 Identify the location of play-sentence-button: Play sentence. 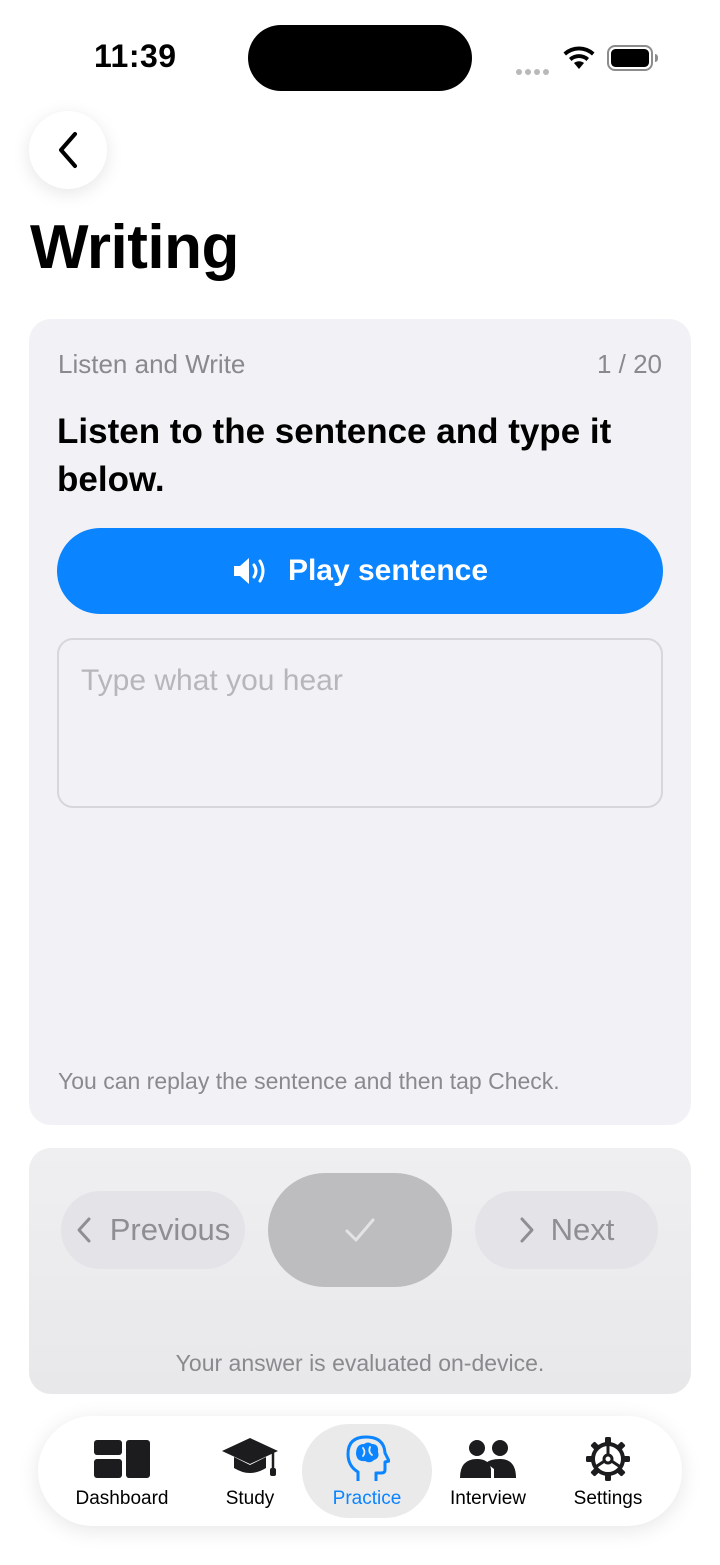
(360, 571).